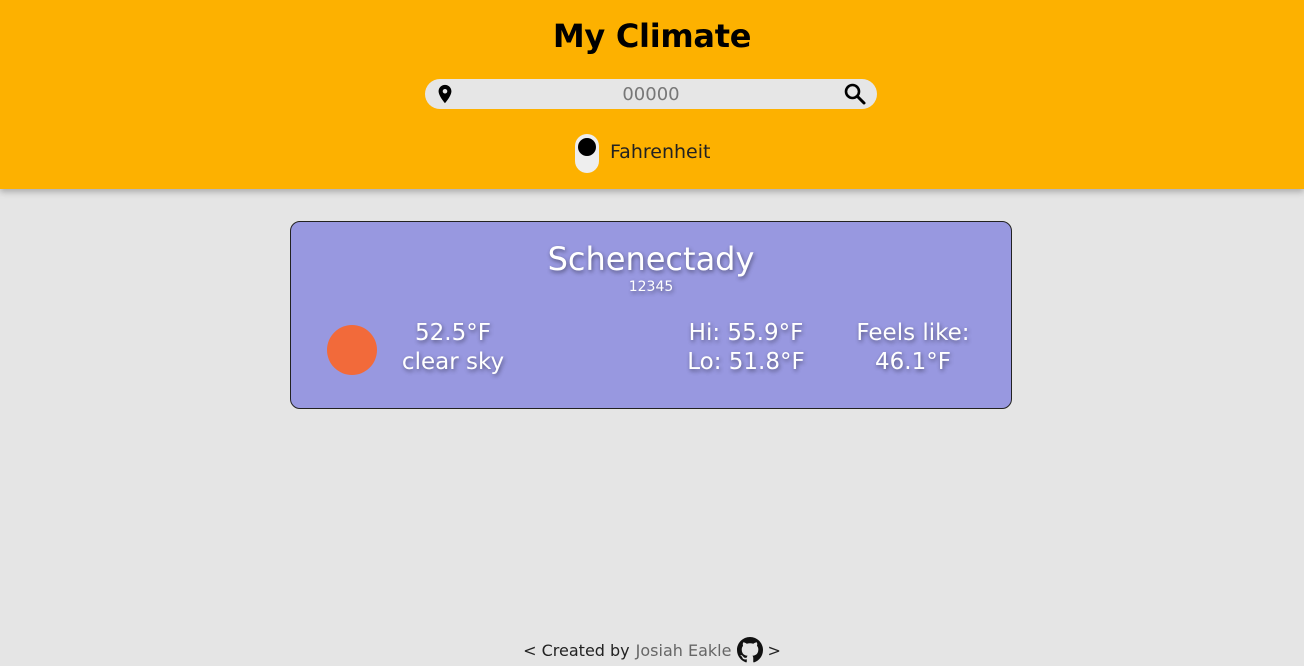  I want to click on feels-like-label: Feels like:, so click(913, 333).